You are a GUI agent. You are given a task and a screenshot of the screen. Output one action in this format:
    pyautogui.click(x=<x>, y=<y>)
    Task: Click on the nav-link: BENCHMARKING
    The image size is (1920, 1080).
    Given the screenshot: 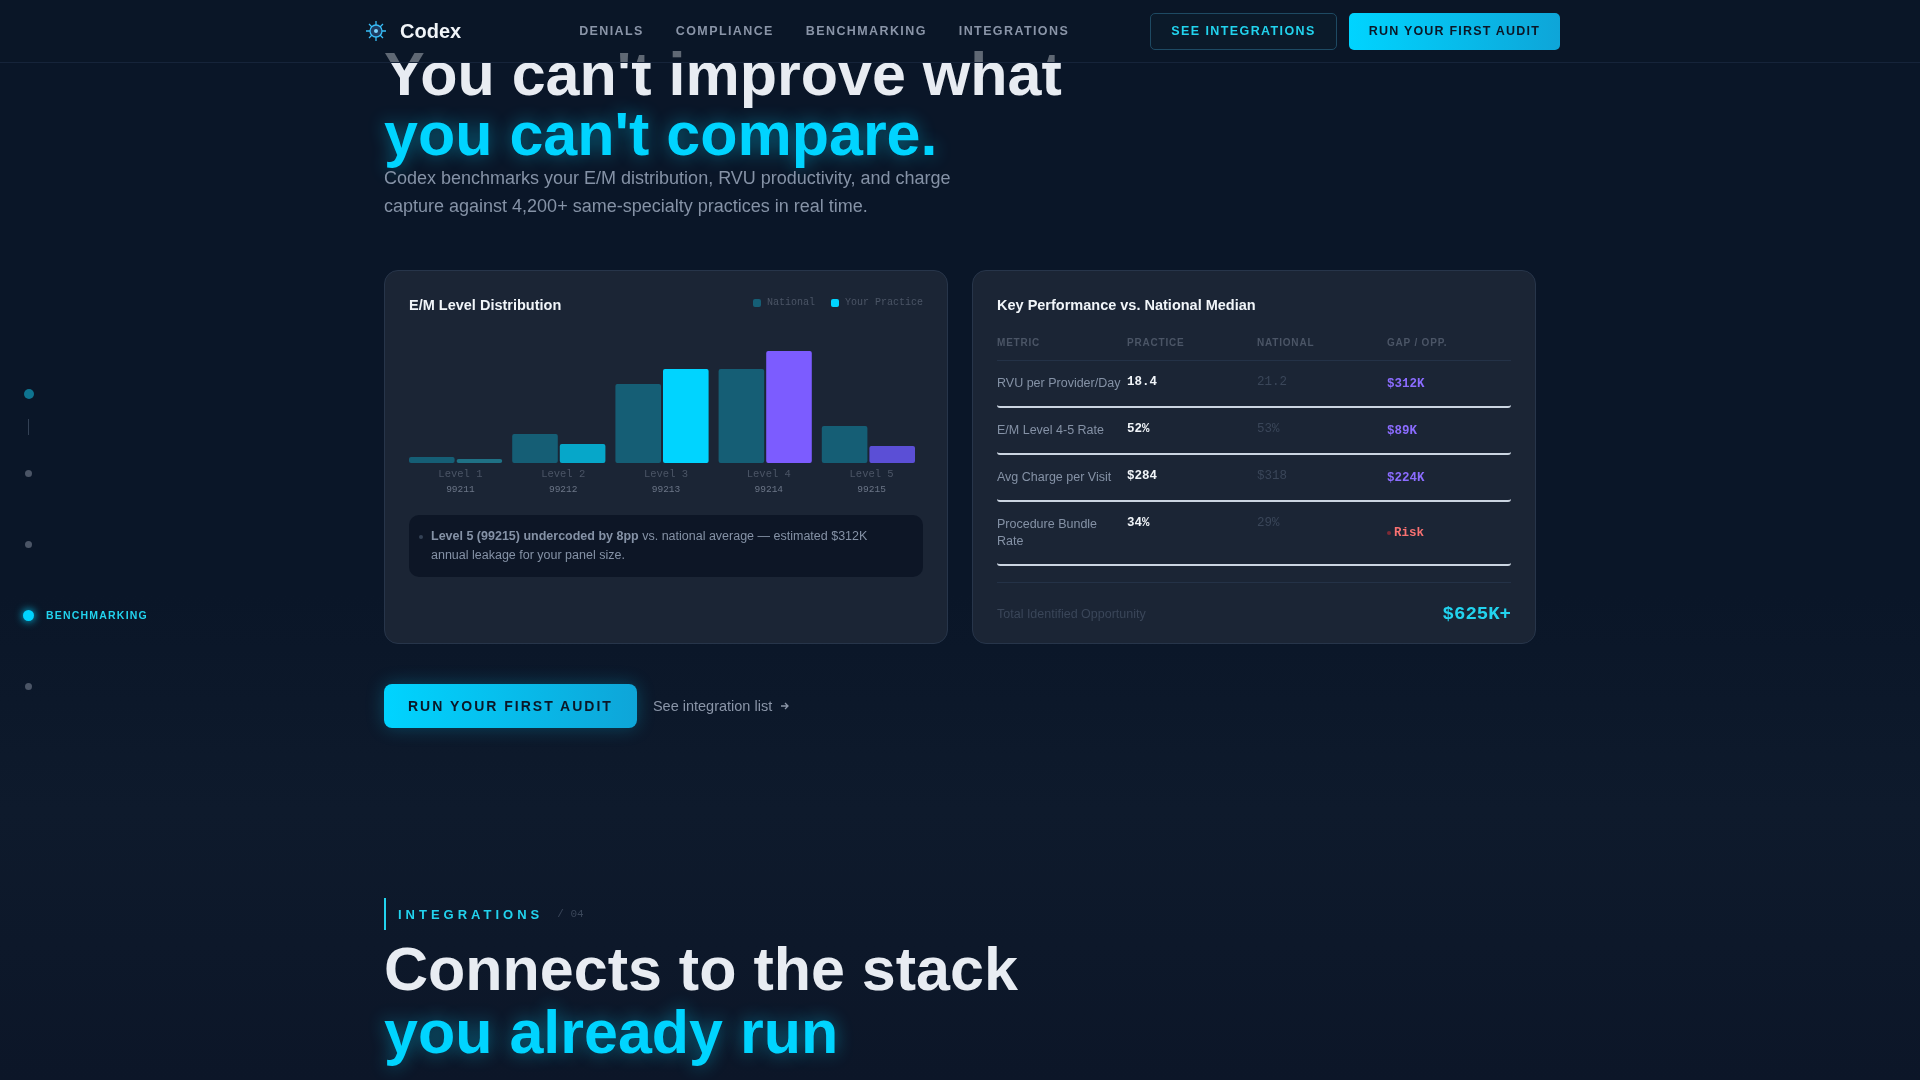 What is the action you would take?
    pyautogui.click(x=866, y=31)
    